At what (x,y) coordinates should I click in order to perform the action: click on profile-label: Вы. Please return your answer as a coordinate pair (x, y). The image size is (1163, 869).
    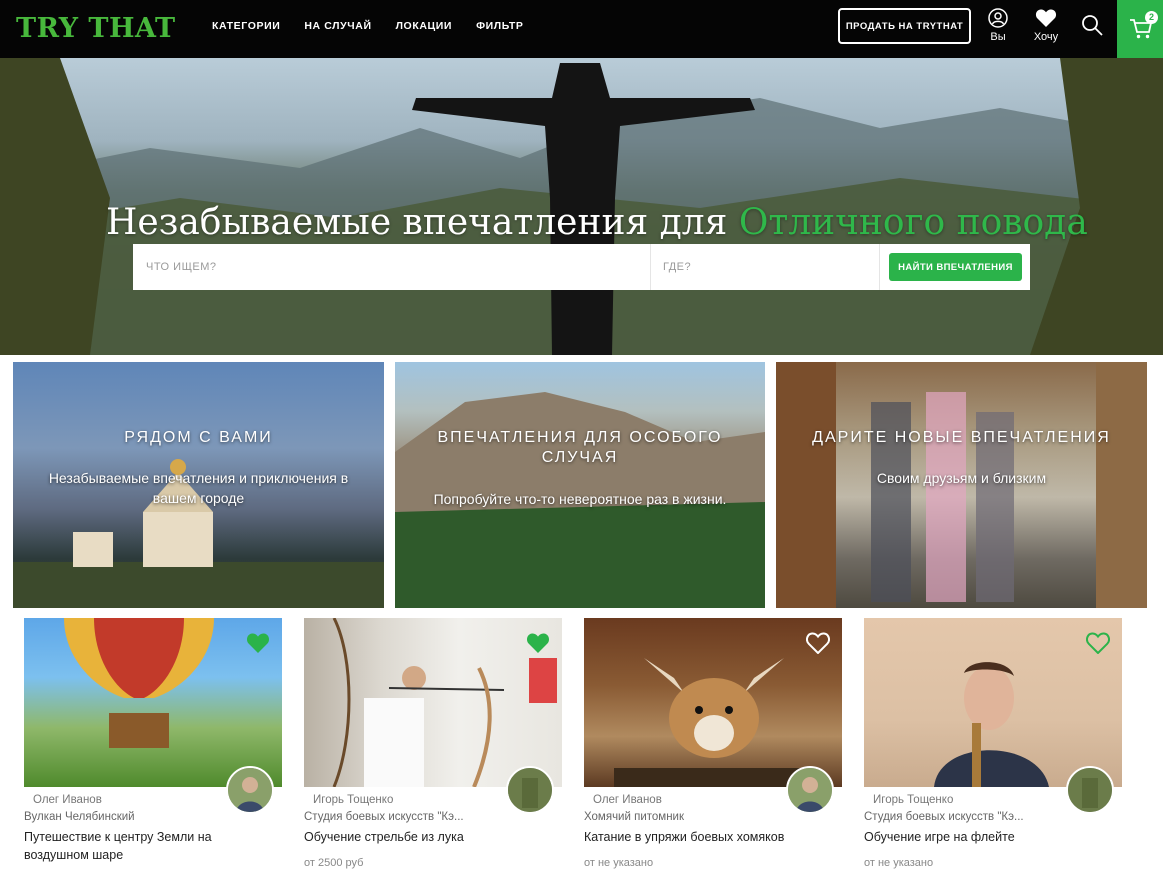
    Looking at the image, I should click on (998, 37).